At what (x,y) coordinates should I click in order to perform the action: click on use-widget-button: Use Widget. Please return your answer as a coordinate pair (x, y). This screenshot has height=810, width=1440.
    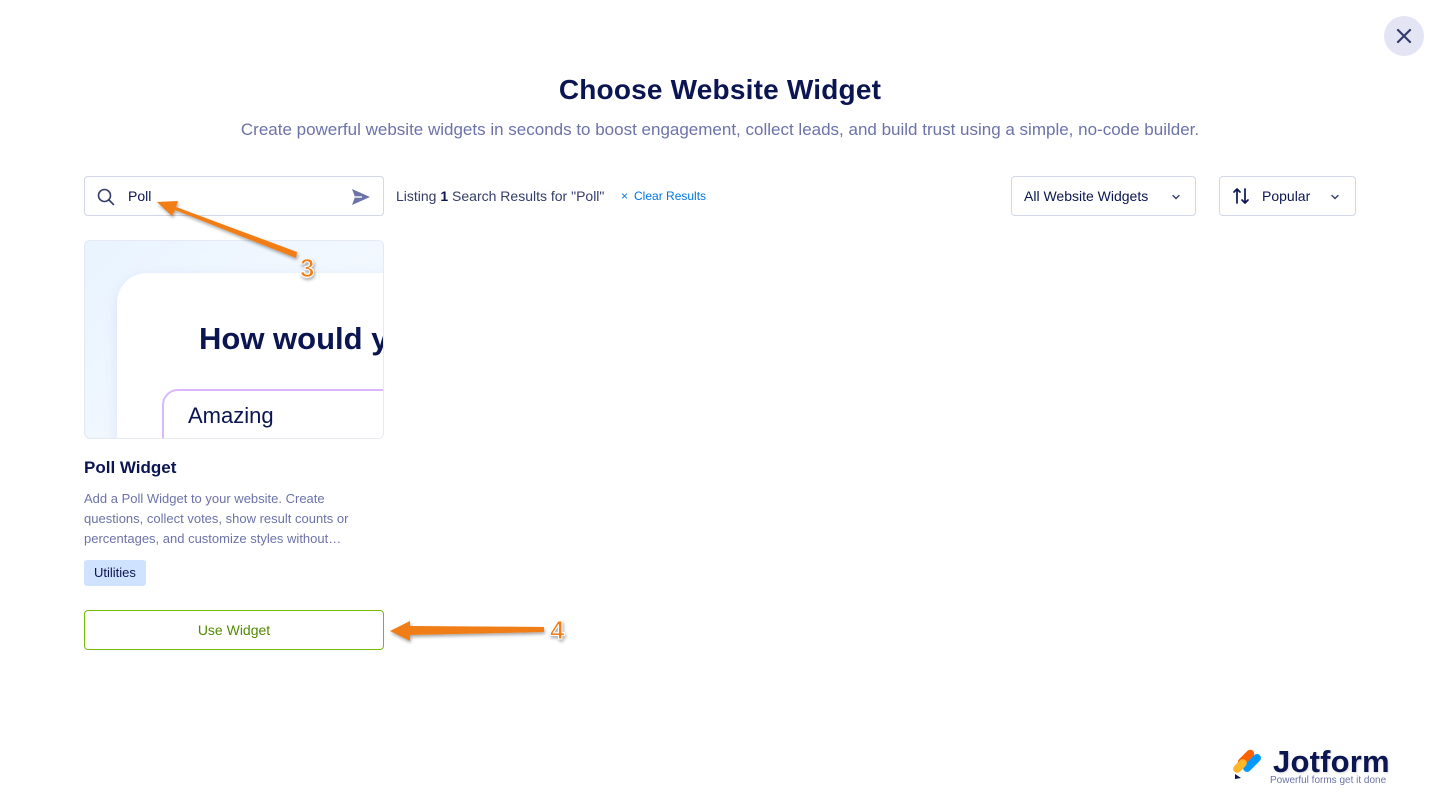
    Looking at the image, I should click on (234, 630).